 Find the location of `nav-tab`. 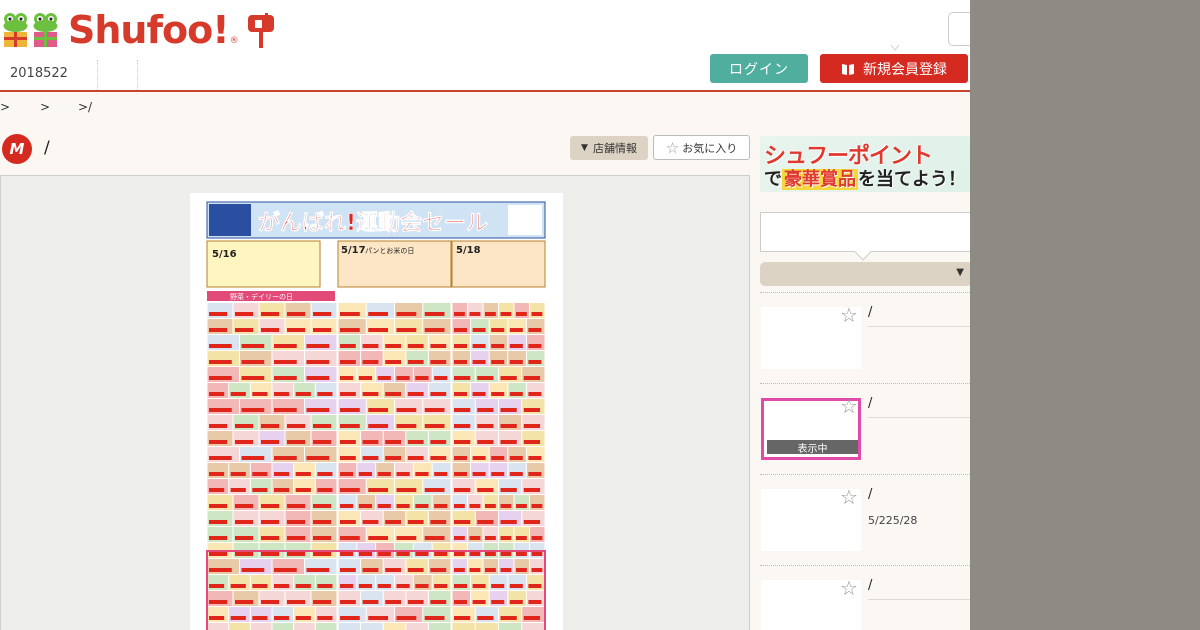

nav-tab is located at coordinates (118, 75).